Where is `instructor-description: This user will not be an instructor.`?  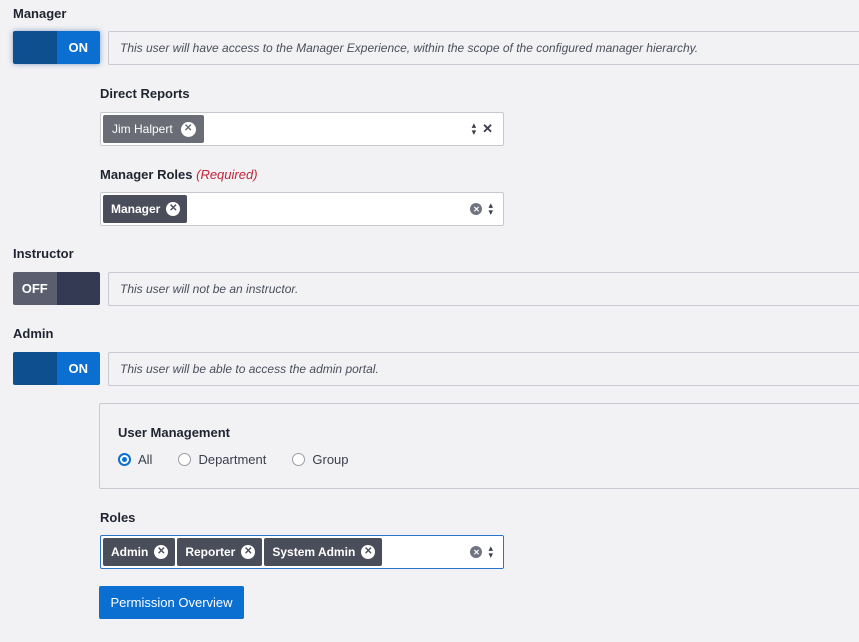
instructor-description: This user will not be an instructor. is located at coordinates (483, 289).